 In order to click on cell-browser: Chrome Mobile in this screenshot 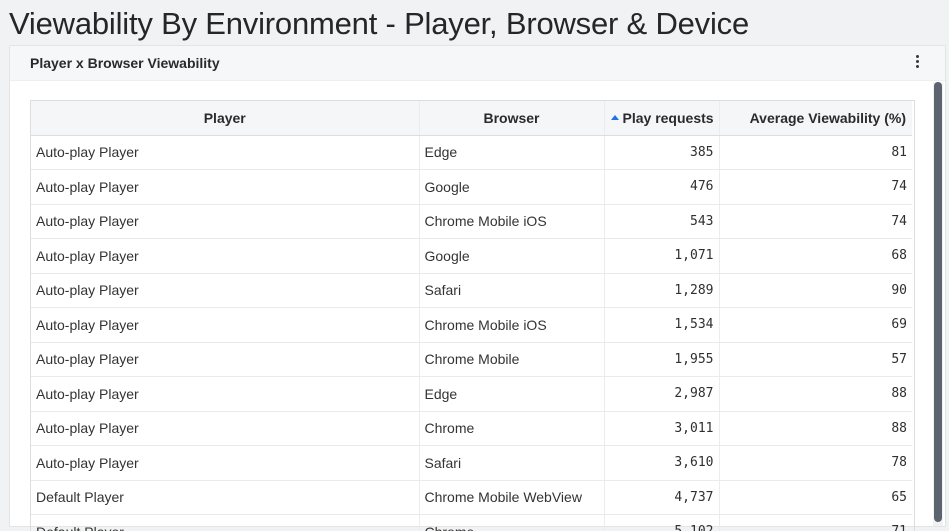, I will do `click(511, 359)`.